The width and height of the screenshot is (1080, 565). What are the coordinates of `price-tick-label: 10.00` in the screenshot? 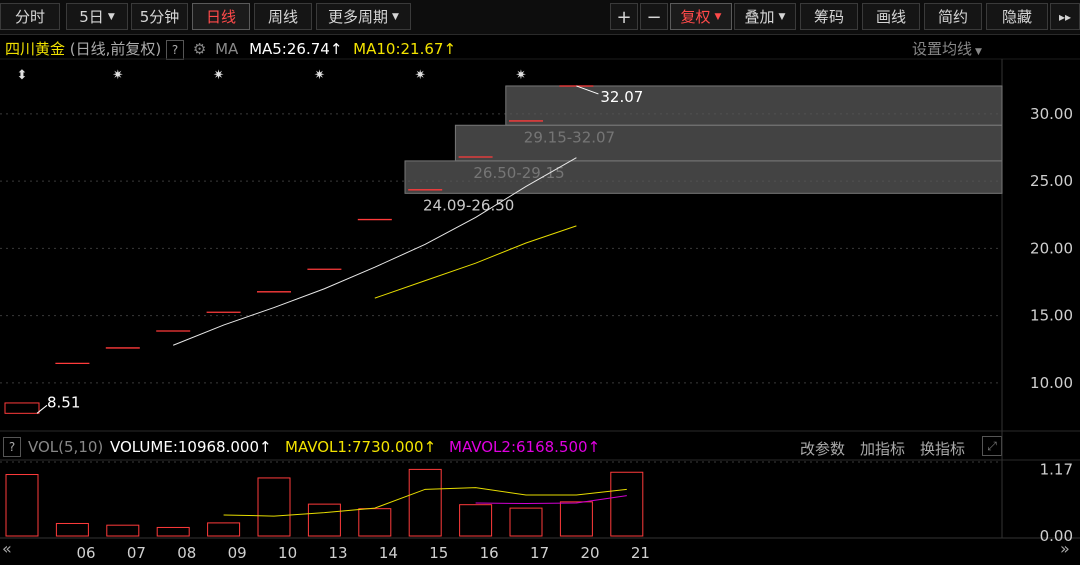 It's located at (1051, 383).